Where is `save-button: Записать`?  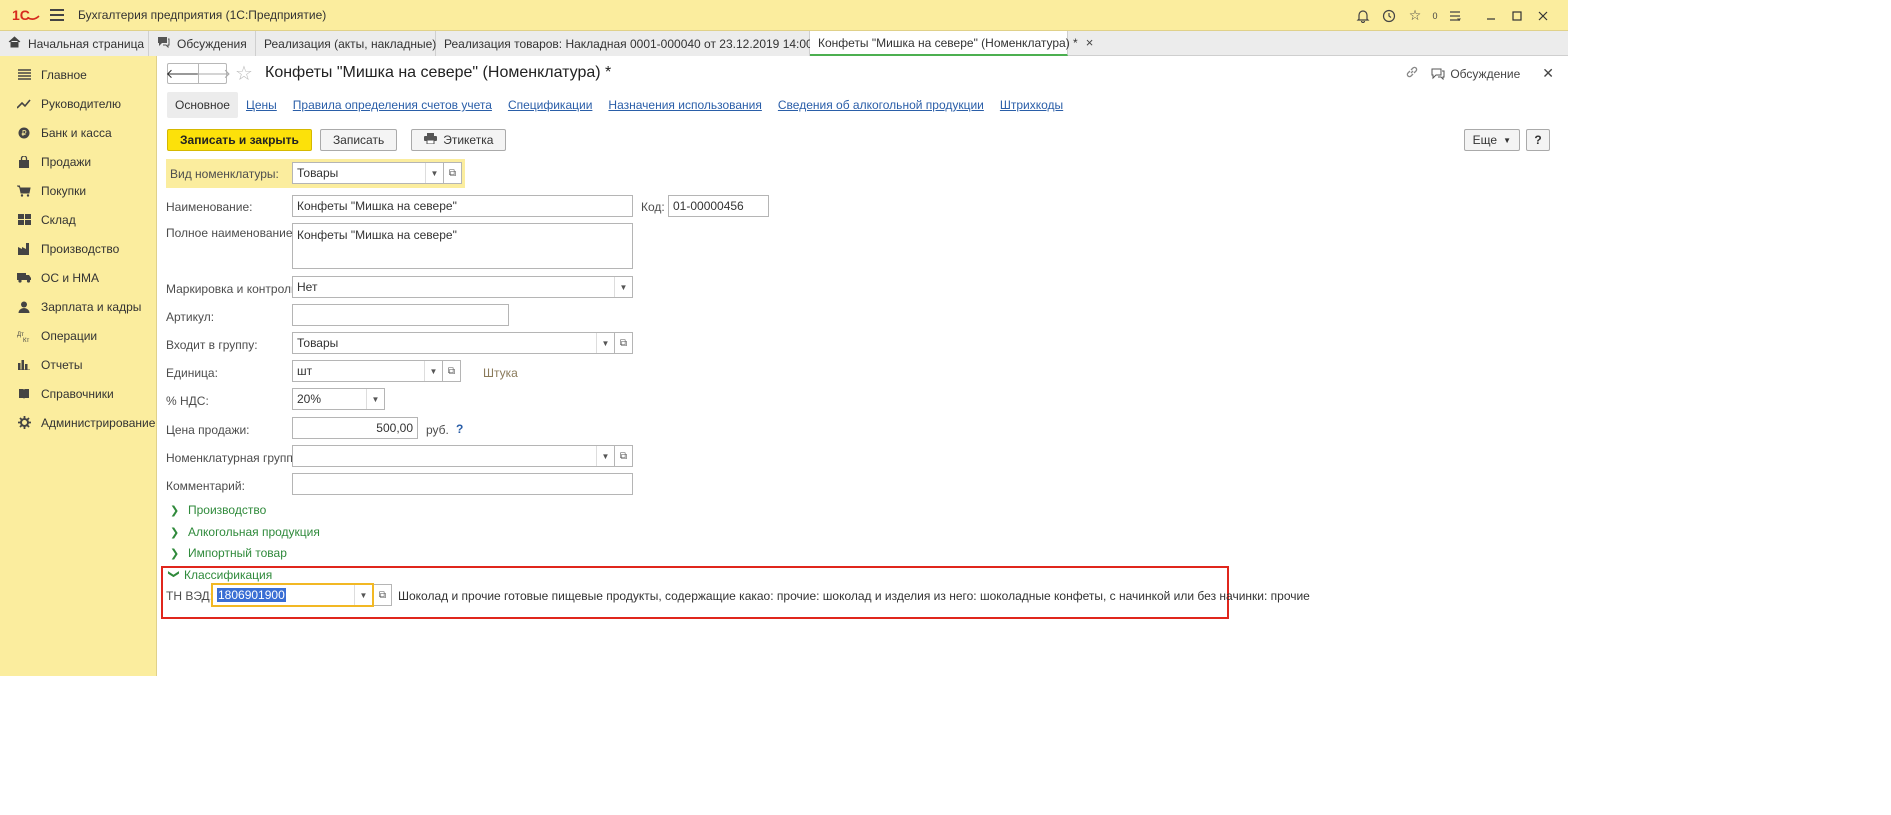 save-button: Записать is located at coordinates (358, 140).